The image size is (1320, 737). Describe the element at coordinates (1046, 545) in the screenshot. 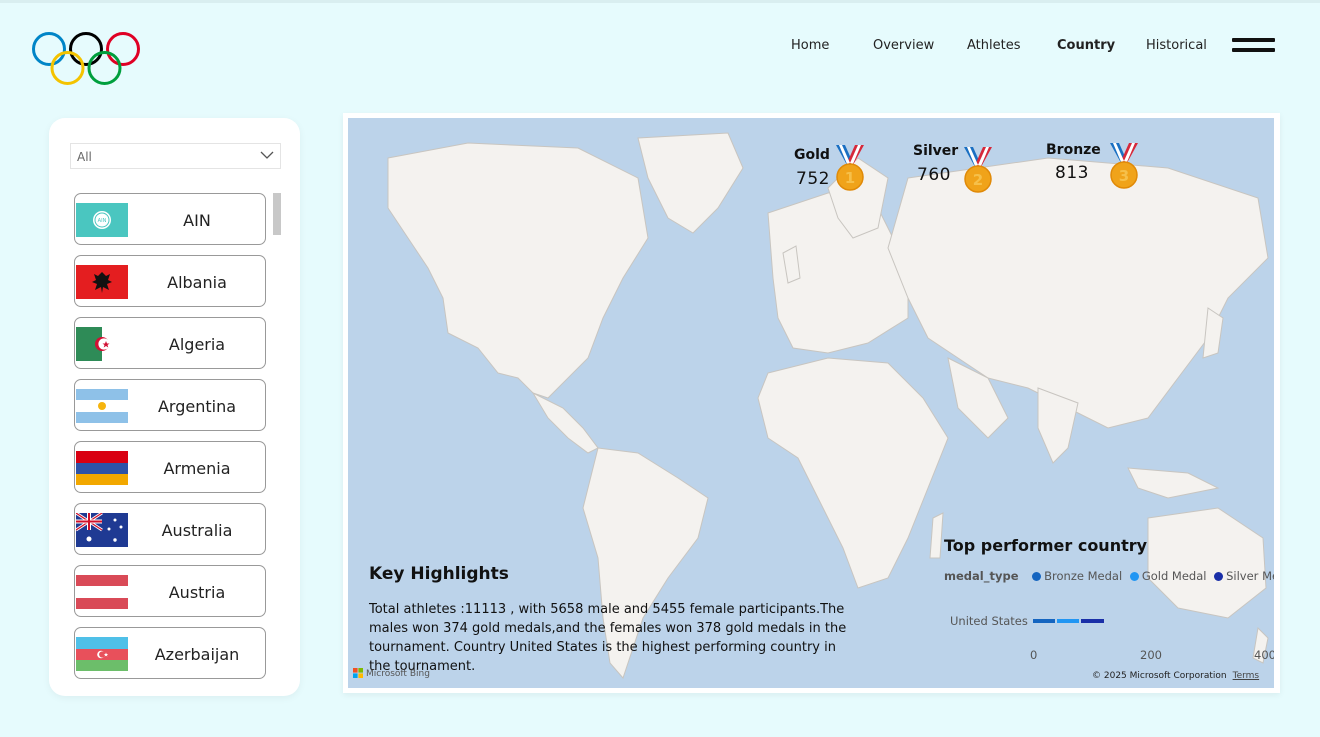

I see `top-performer-title: Top performer country` at that location.